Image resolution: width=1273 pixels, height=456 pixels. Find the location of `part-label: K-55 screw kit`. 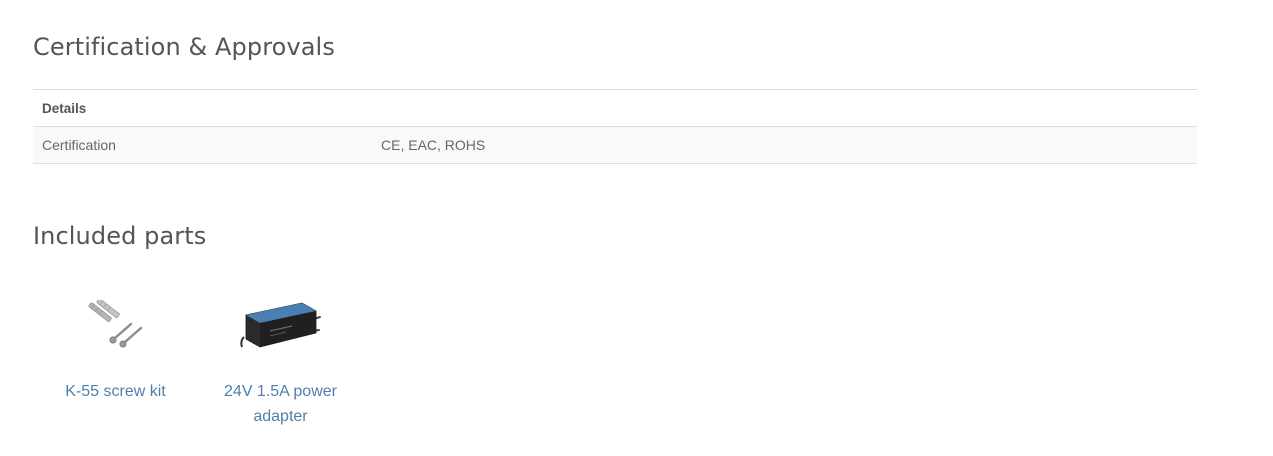

part-label: K-55 screw kit is located at coordinates (115, 391).